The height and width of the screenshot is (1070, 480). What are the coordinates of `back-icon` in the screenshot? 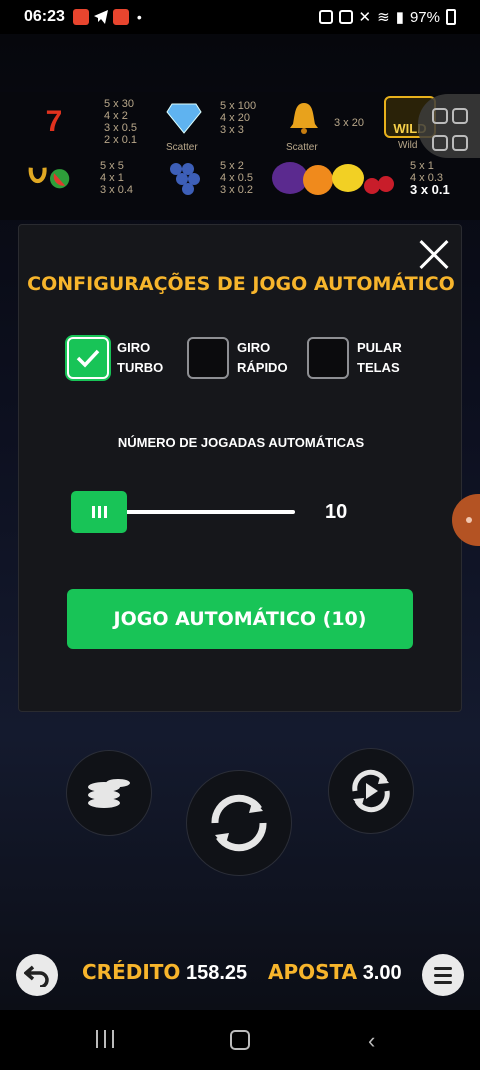 It's located at (36, 976).